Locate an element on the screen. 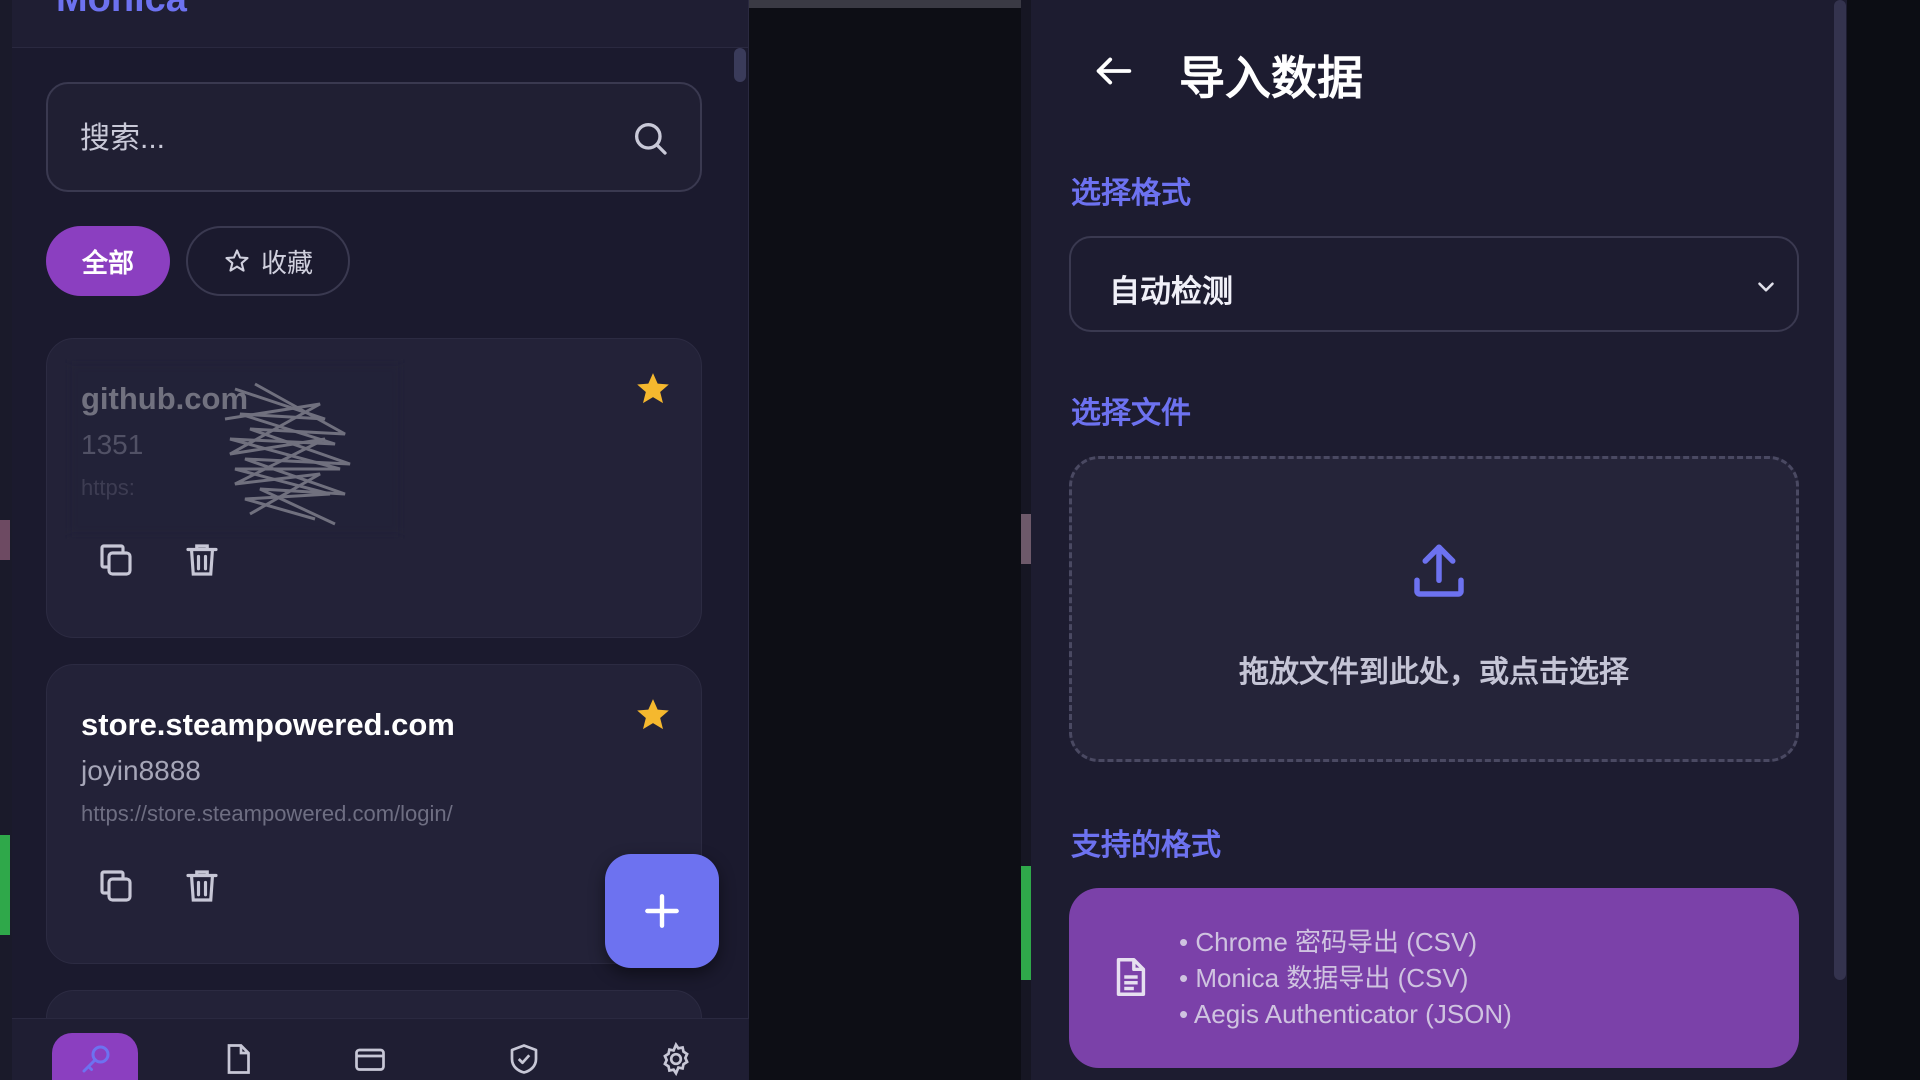  entry-url: https: is located at coordinates (108, 487).